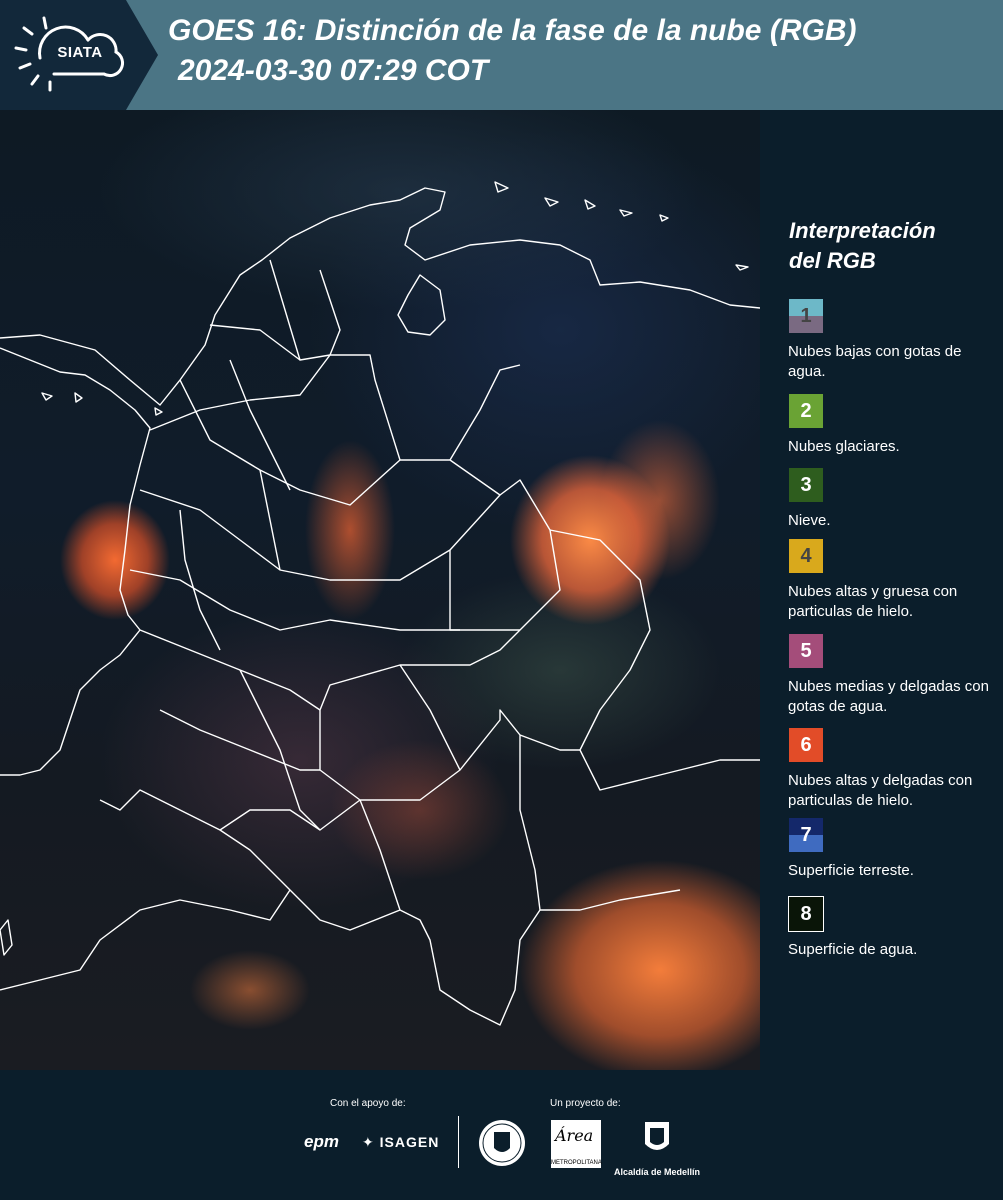  I want to click on legend-item-2: 2 Nubes glaciares., so click(893, 425).